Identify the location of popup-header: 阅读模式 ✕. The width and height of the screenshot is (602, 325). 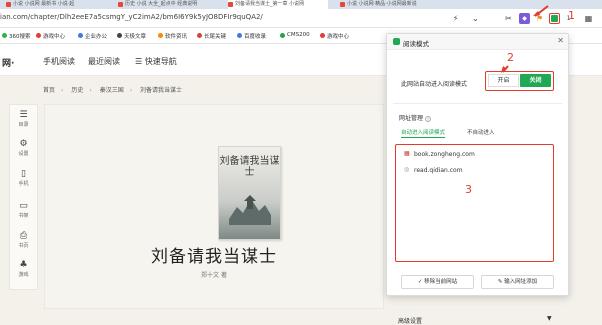
(477, 42).